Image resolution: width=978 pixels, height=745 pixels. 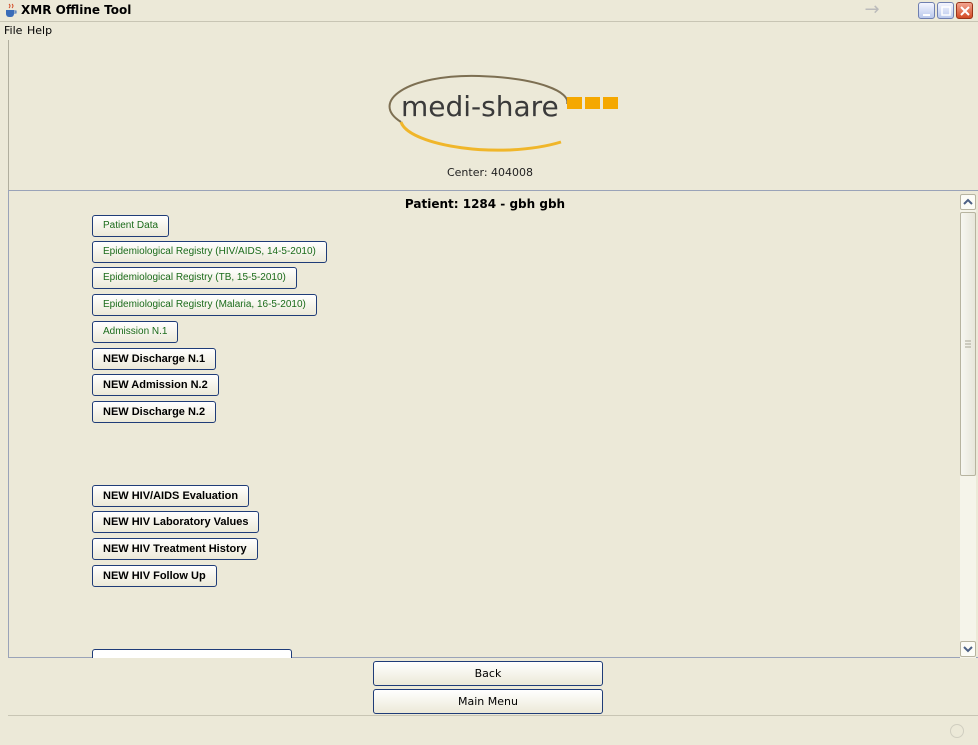 What do you see at coordinates (131, 226) in the screenshot?
I see `patient-data-button: Patient Data` at bounding box center [131, 226].